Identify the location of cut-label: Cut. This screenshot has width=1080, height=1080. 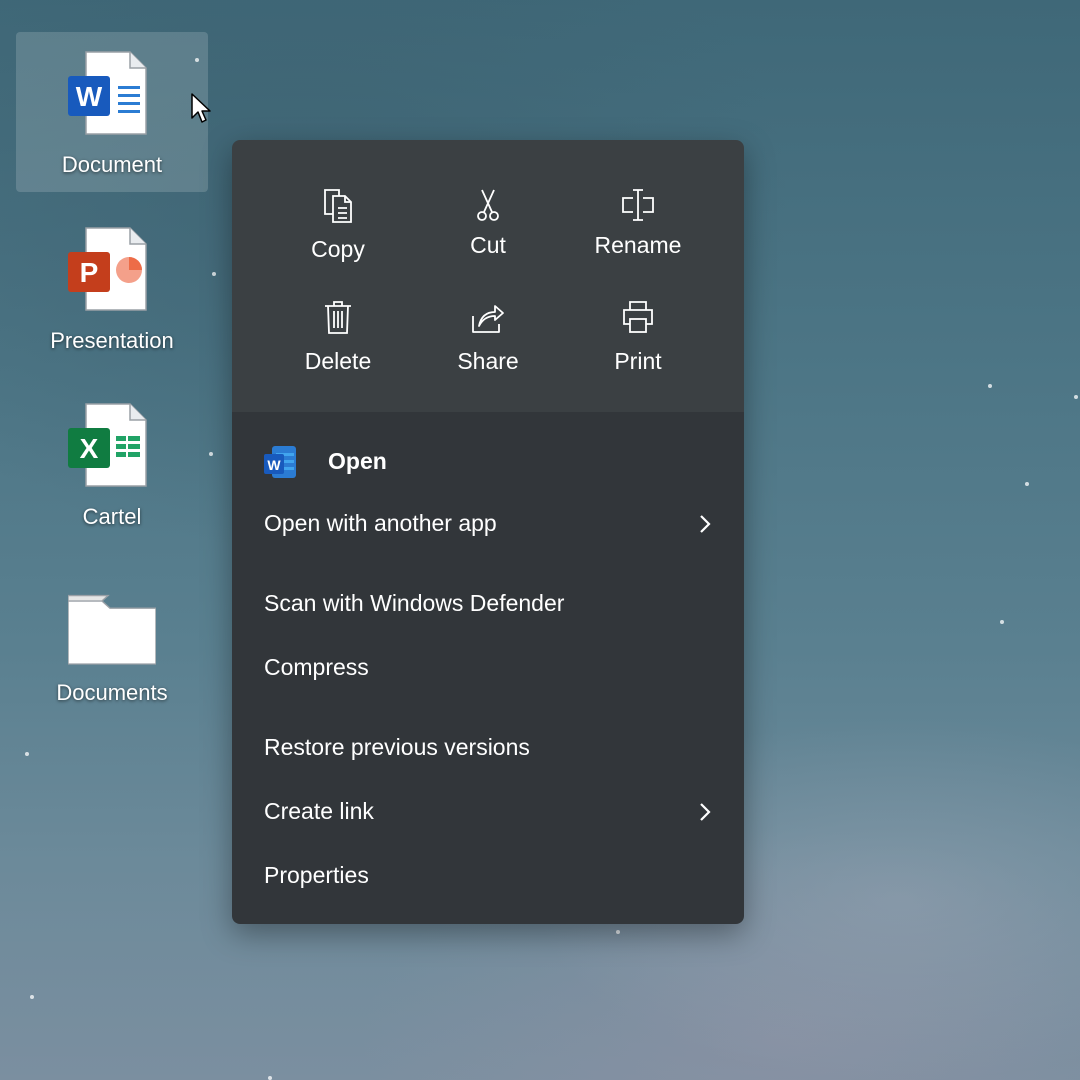
(488, 245).